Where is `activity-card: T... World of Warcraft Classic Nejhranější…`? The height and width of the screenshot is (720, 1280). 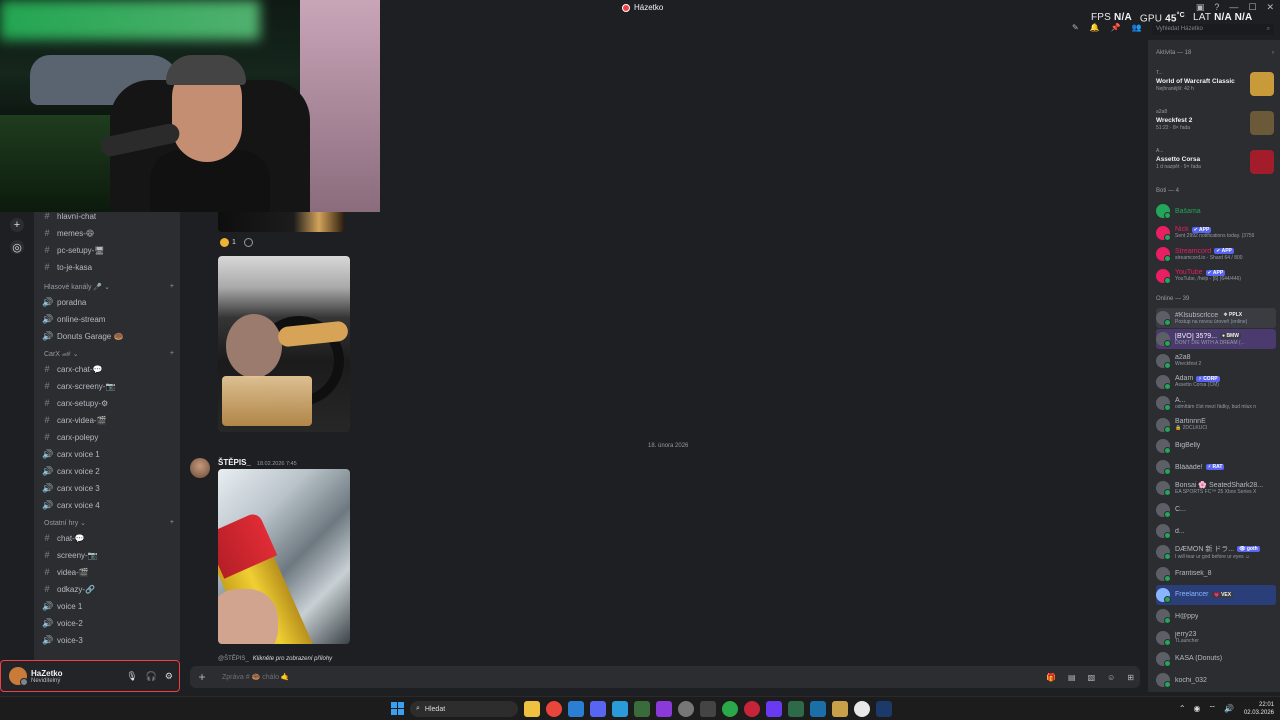
activity-card: T... World of Warcraft Classic Nejhranější… is located at coordinates (1215, 87).